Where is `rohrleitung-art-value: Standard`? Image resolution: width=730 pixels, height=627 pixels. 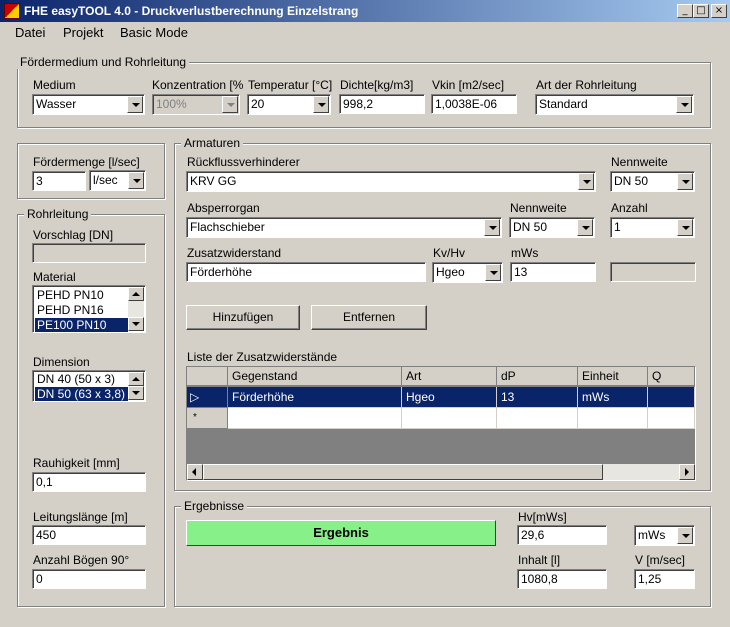
rohrleitung-art-value: Standard is located at coordinates (563, 104).